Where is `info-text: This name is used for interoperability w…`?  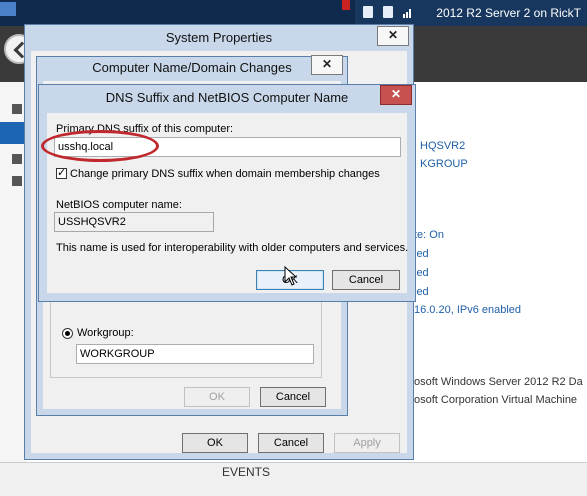 info-text: This name is used for interoperability w… is located at coordinates (232, 248).